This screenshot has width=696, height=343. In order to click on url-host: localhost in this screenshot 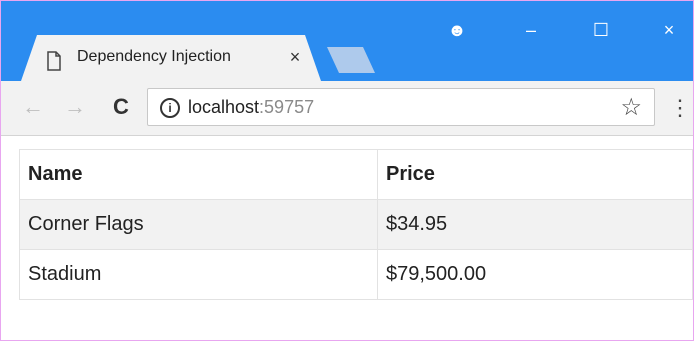, I will do `click(224, 107)`.